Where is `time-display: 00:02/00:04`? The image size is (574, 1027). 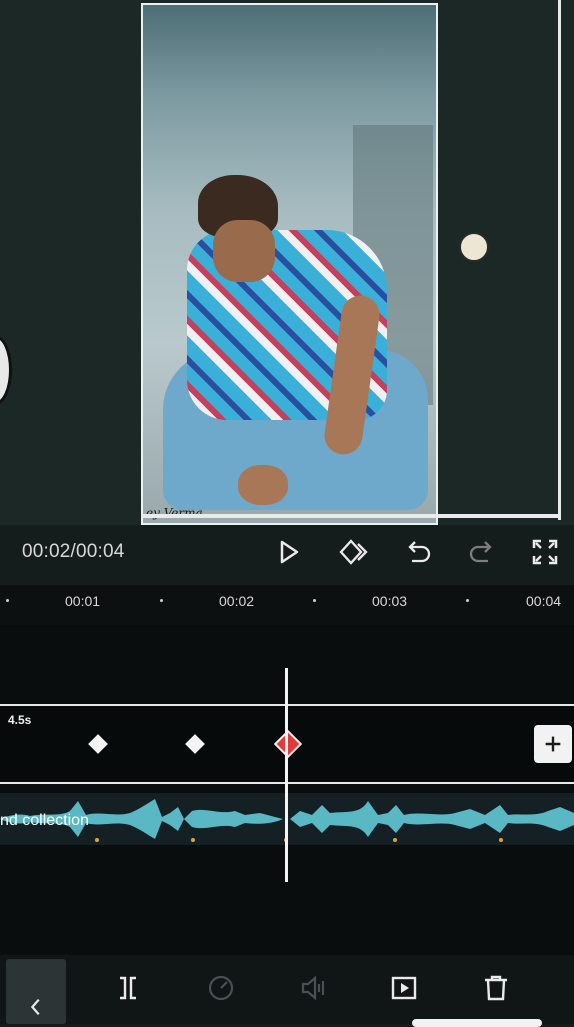
time-display: 00:02/00:04 is located at coordinates (73, 551).